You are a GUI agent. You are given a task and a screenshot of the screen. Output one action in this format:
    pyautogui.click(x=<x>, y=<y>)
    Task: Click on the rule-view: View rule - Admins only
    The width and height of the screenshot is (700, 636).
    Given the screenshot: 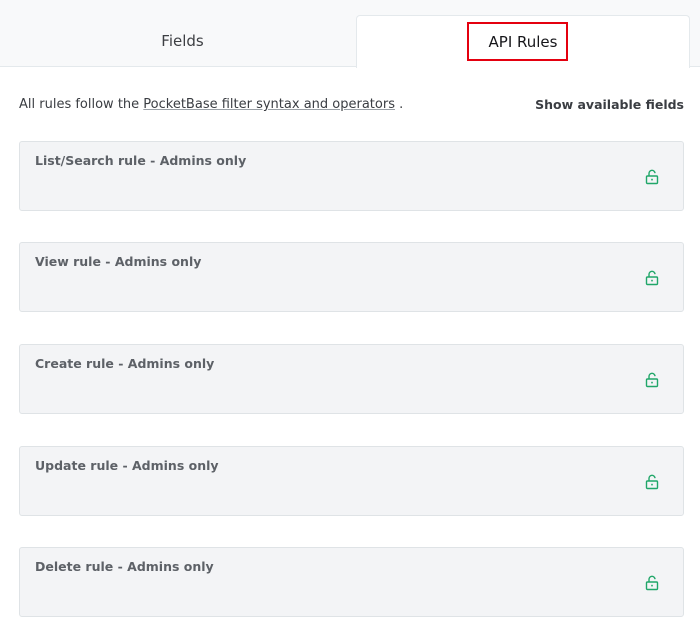 What is the action you would take?
    pyautogui.click(x=351, y=277)
    